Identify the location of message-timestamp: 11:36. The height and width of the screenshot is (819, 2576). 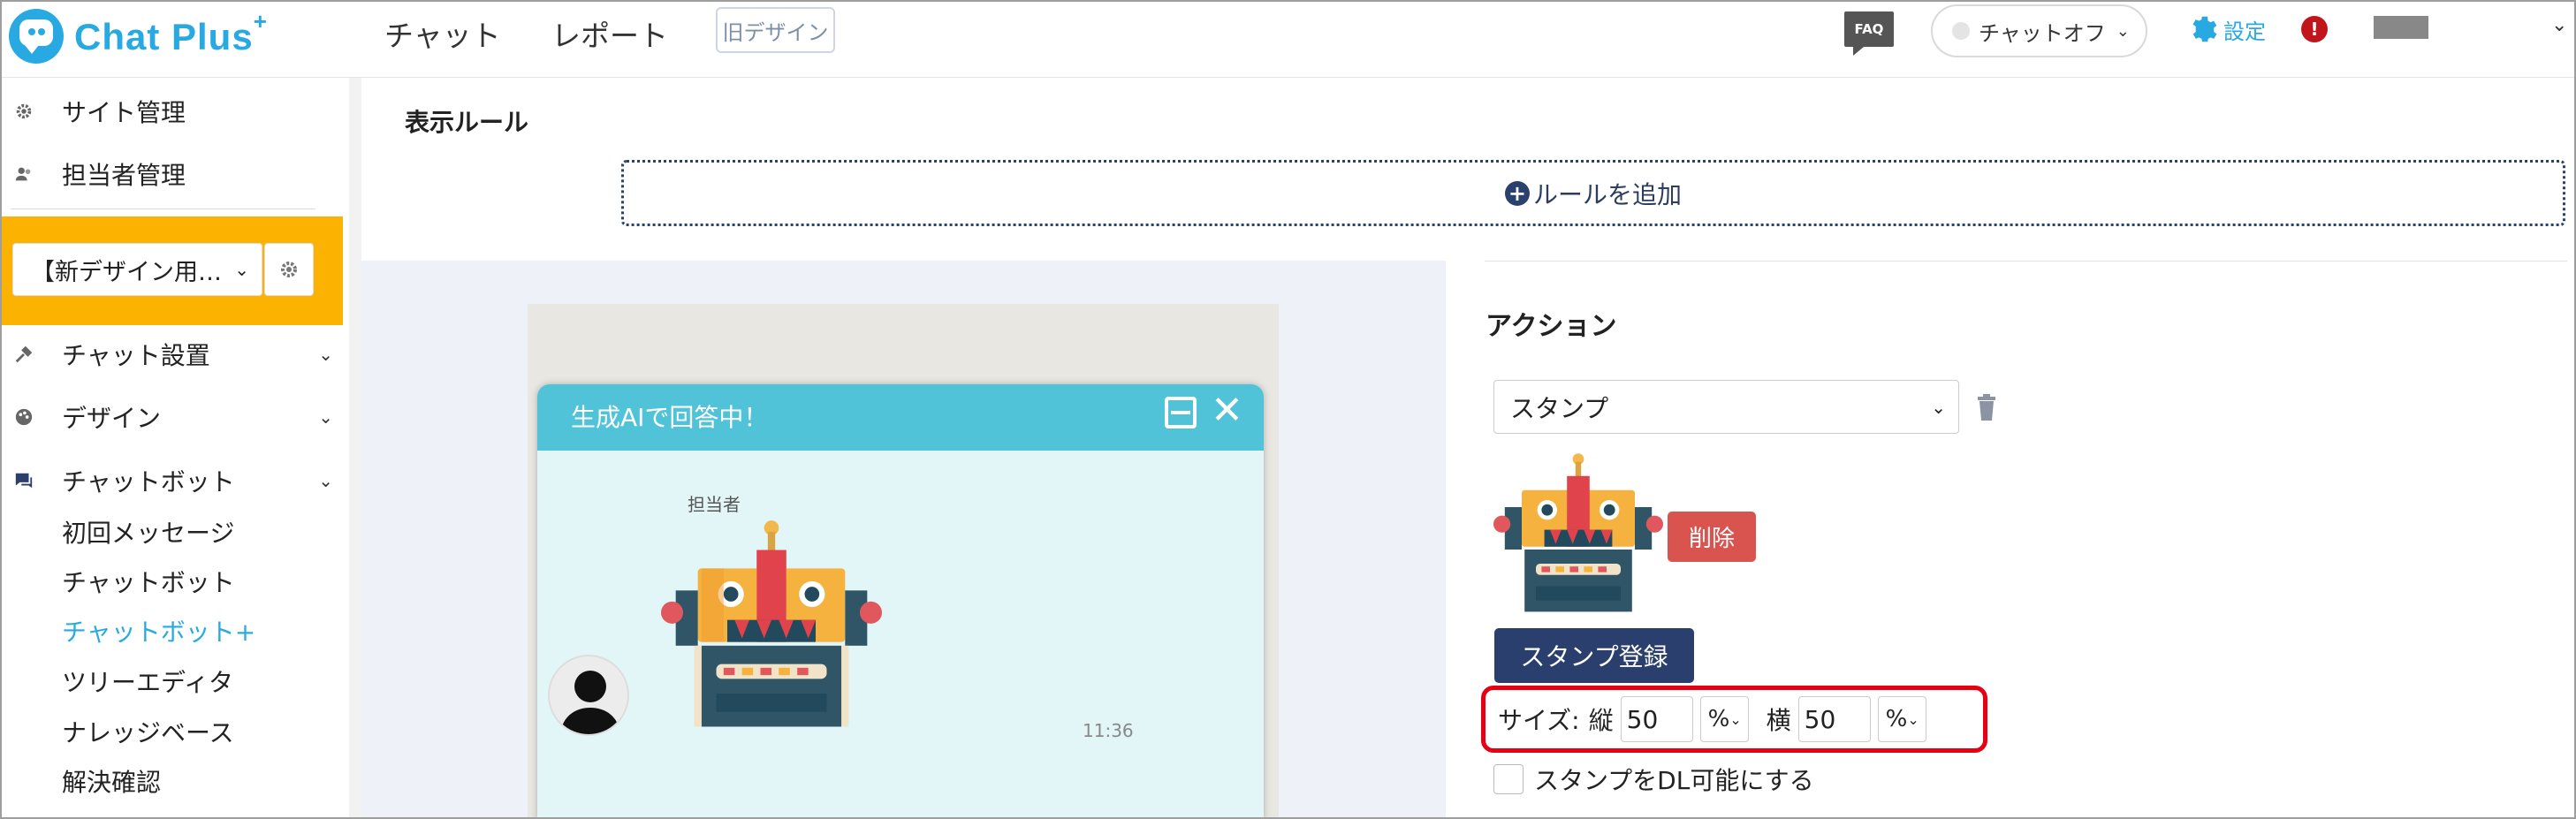
(1109, 730).